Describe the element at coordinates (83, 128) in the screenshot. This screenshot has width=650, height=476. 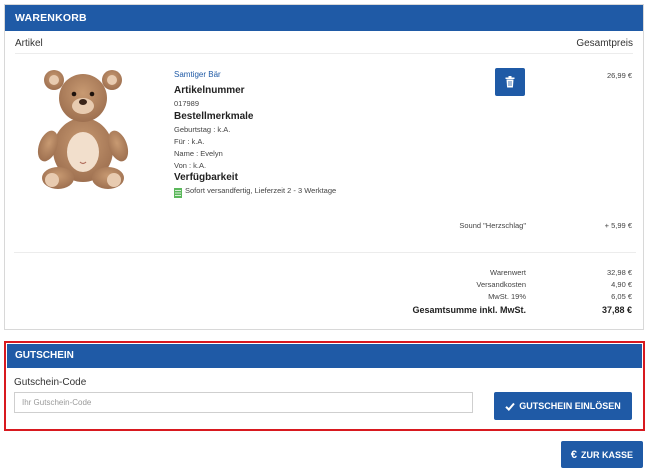
I see `product-image` at that location.